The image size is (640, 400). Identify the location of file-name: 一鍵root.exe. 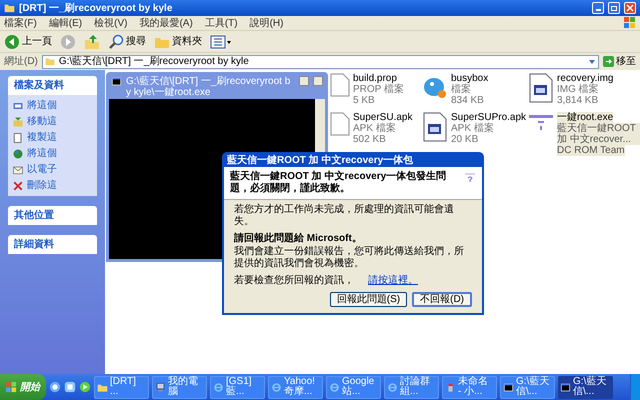
(585, 117).